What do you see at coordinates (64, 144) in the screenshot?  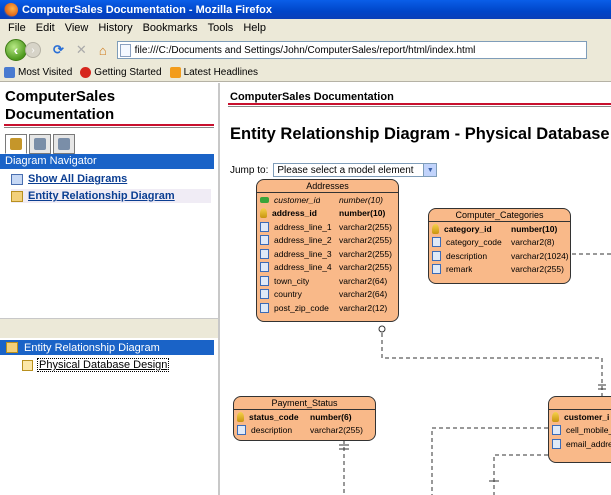 I see `tab-class` at bounding box center [64, 144].